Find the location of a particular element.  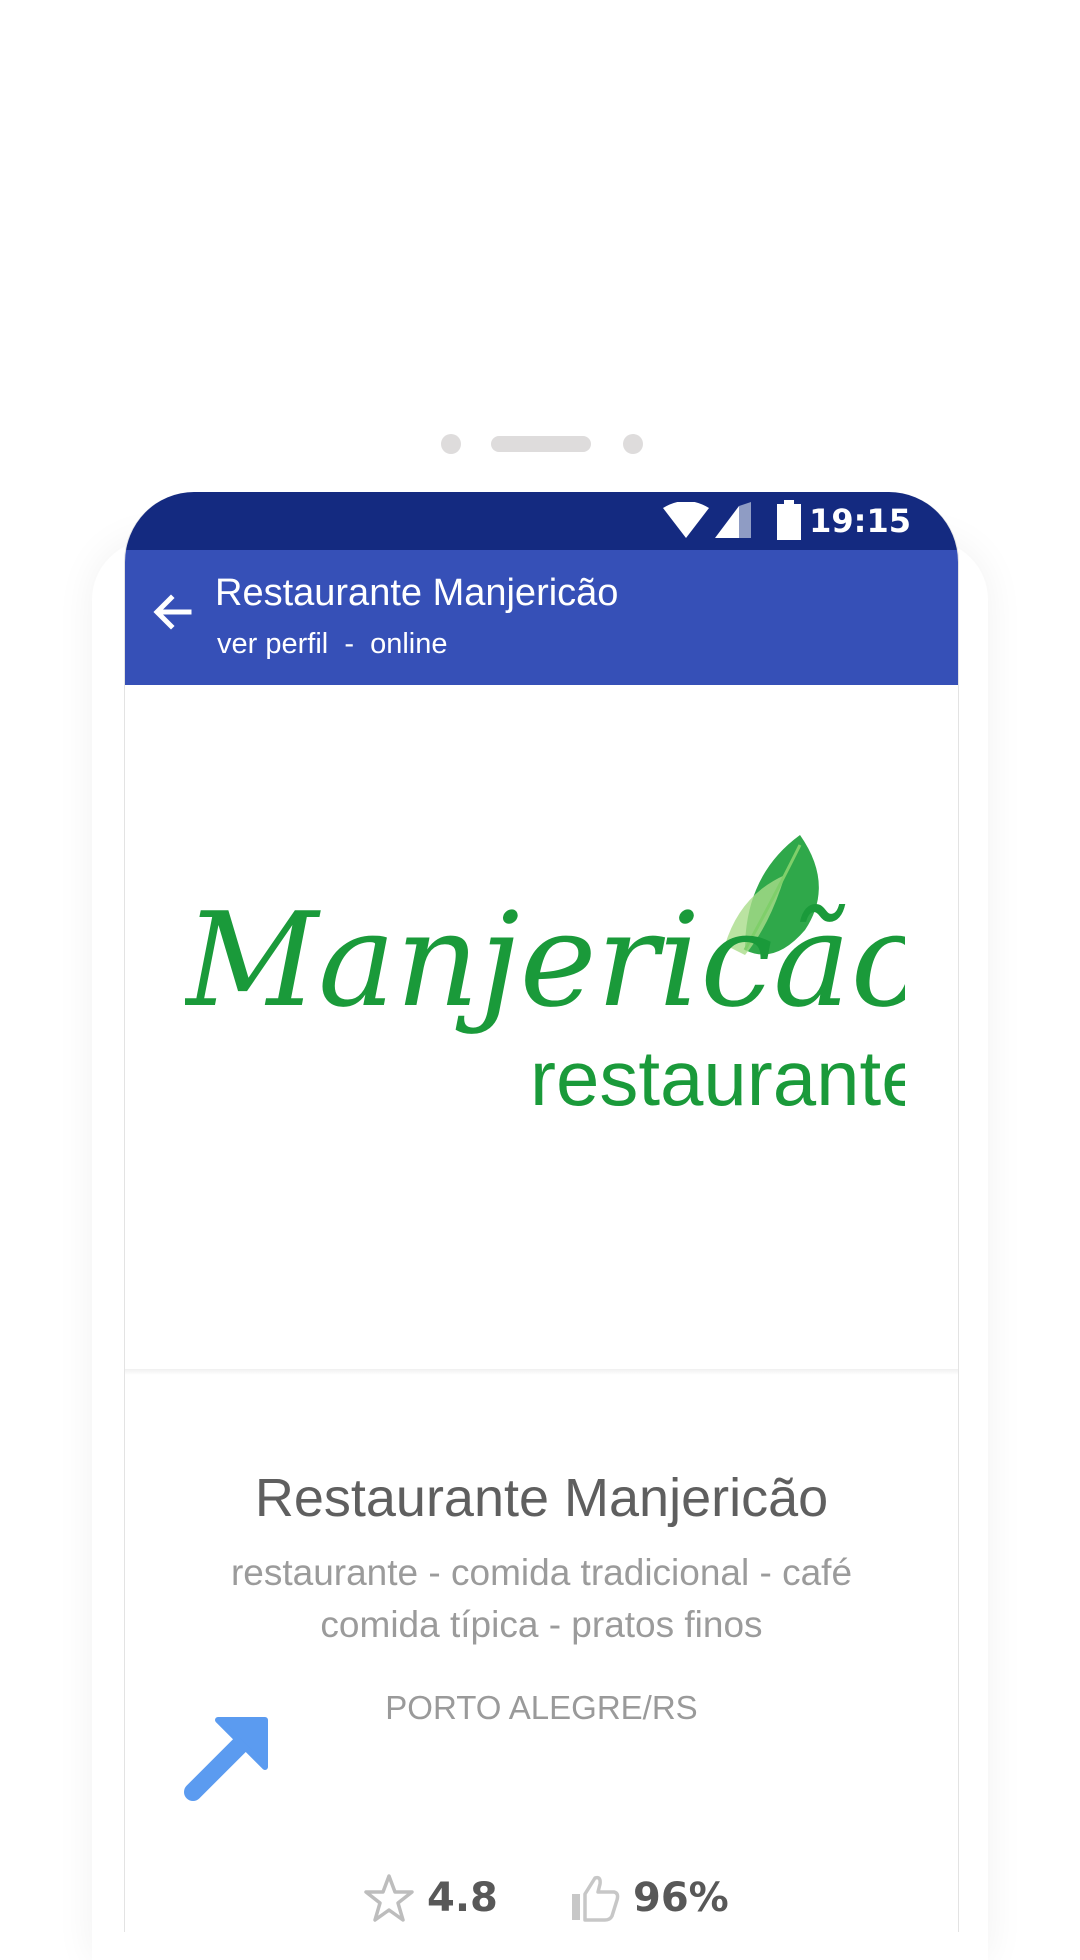

restaurant-name: Restaurante Manjericão is located at coordinates (541, 1498).